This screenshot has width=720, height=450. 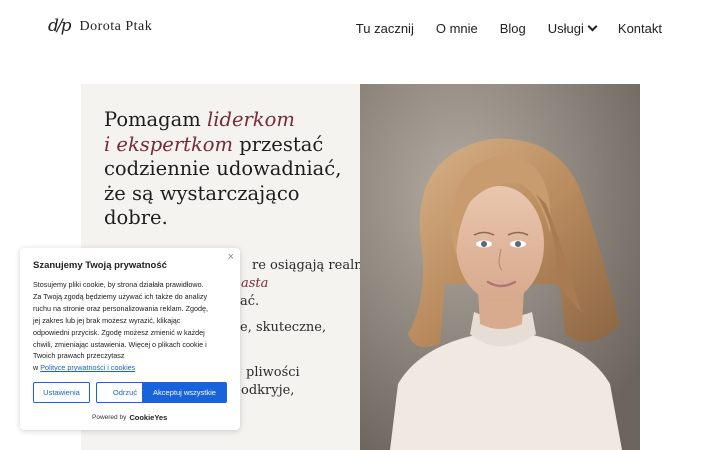 What do you see at coordinates (223, 168) in the screenshot?
I see `headline-line3: codziennie udowadniać,` at bounding box center [223, 168].